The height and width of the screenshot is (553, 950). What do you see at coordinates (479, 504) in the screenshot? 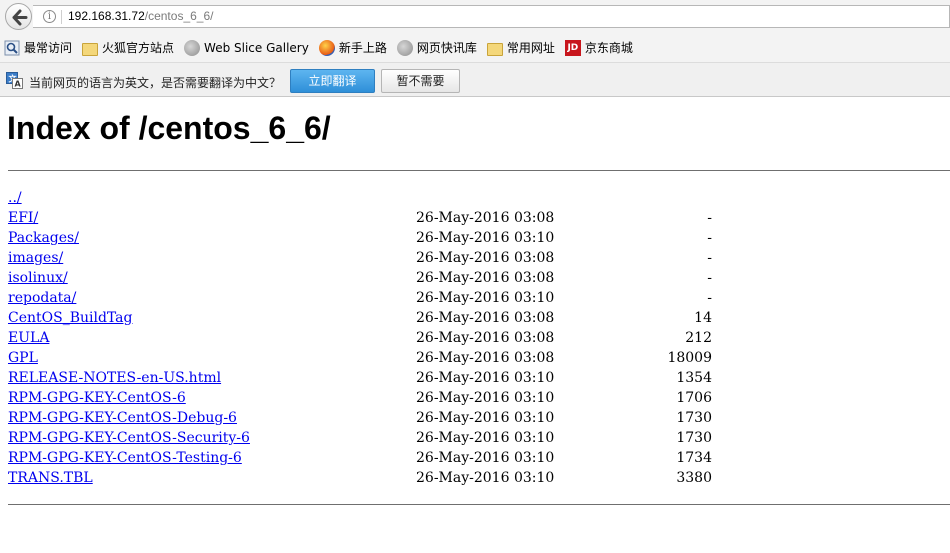
I see `bottom-divider` at bounding box center [479, 504].